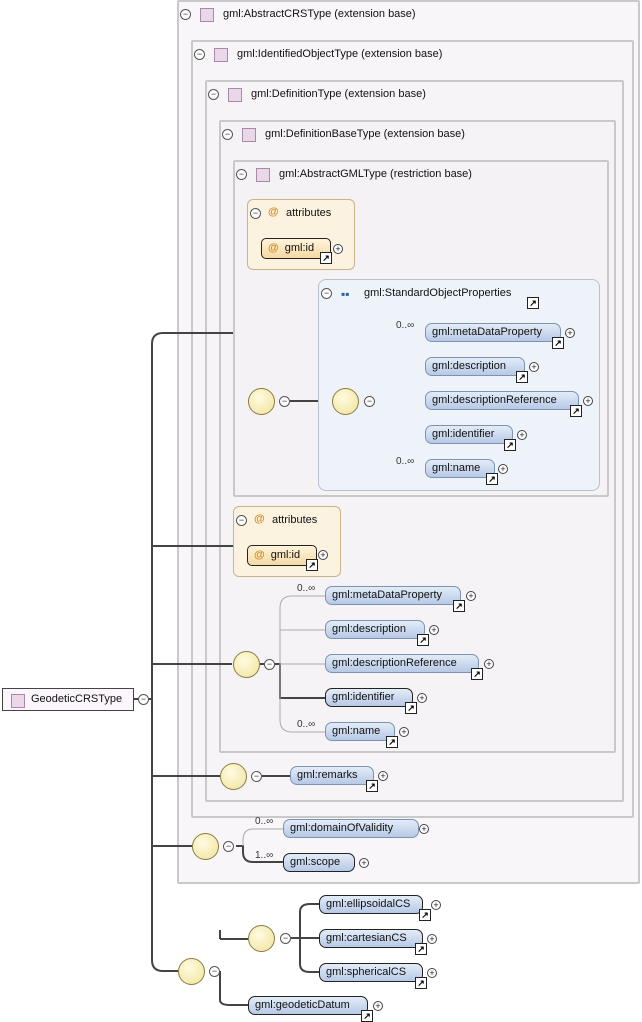 This screenshot has width=642, height=1022. Describe the element at coordinates (371, 904) in the screenshot. I see `ellipsoidal-cs-element: gml:ellipsoidalCS` at that location.